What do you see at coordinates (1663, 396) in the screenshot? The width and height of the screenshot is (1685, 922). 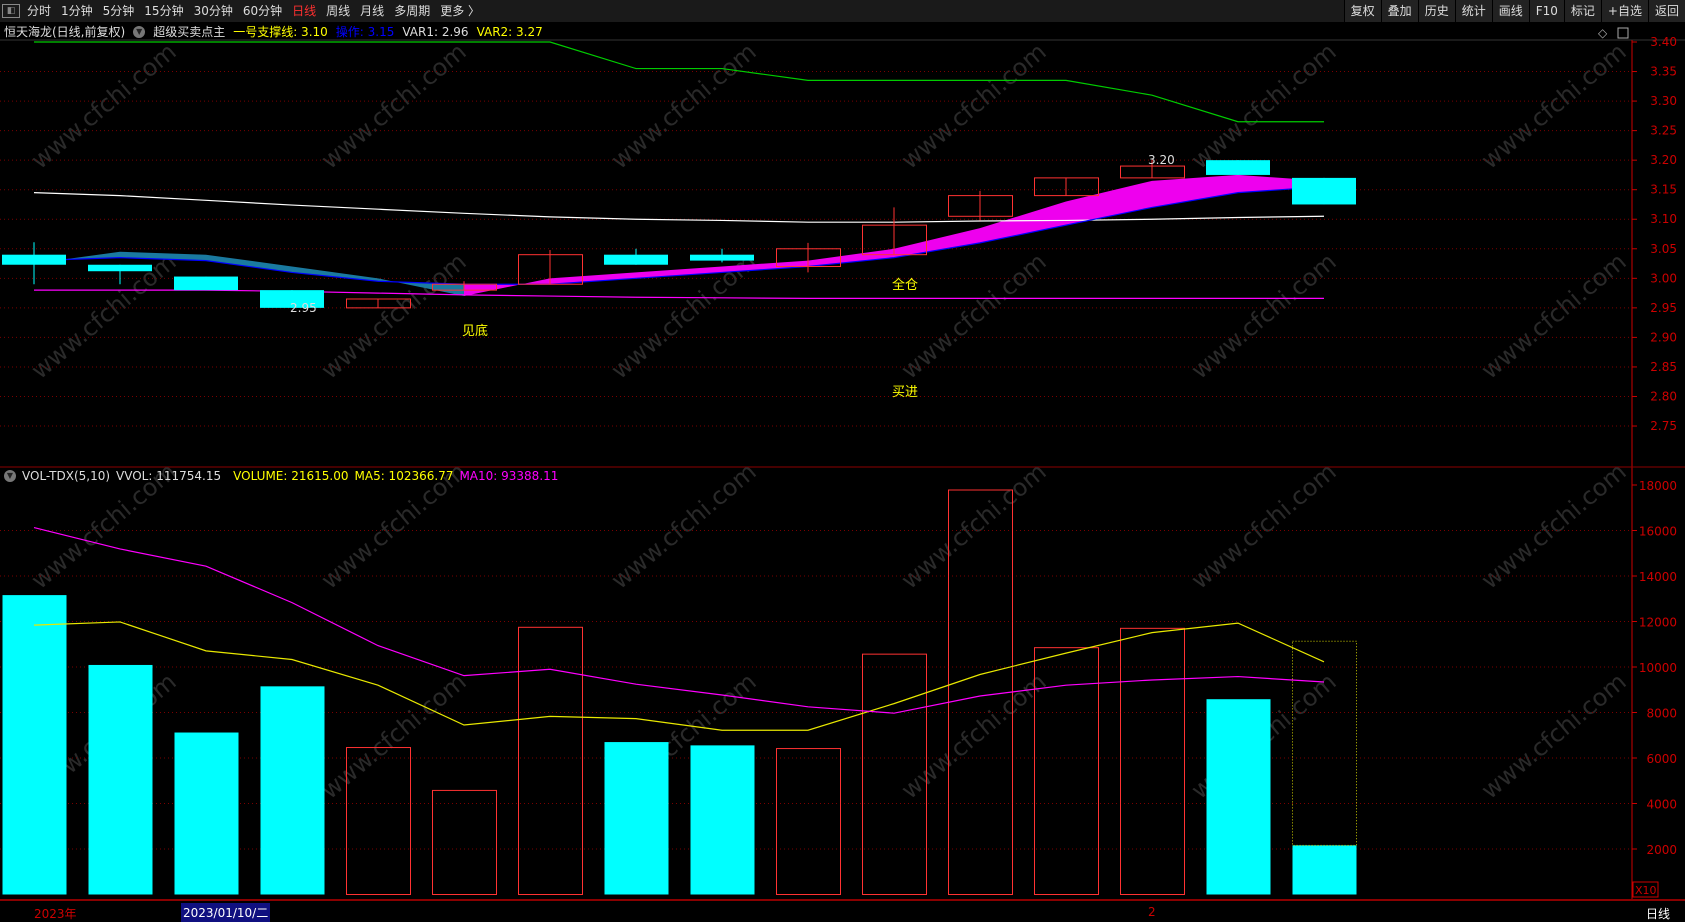 I see `price-tick-label: 2.80` at bounding box center [1663, 396].